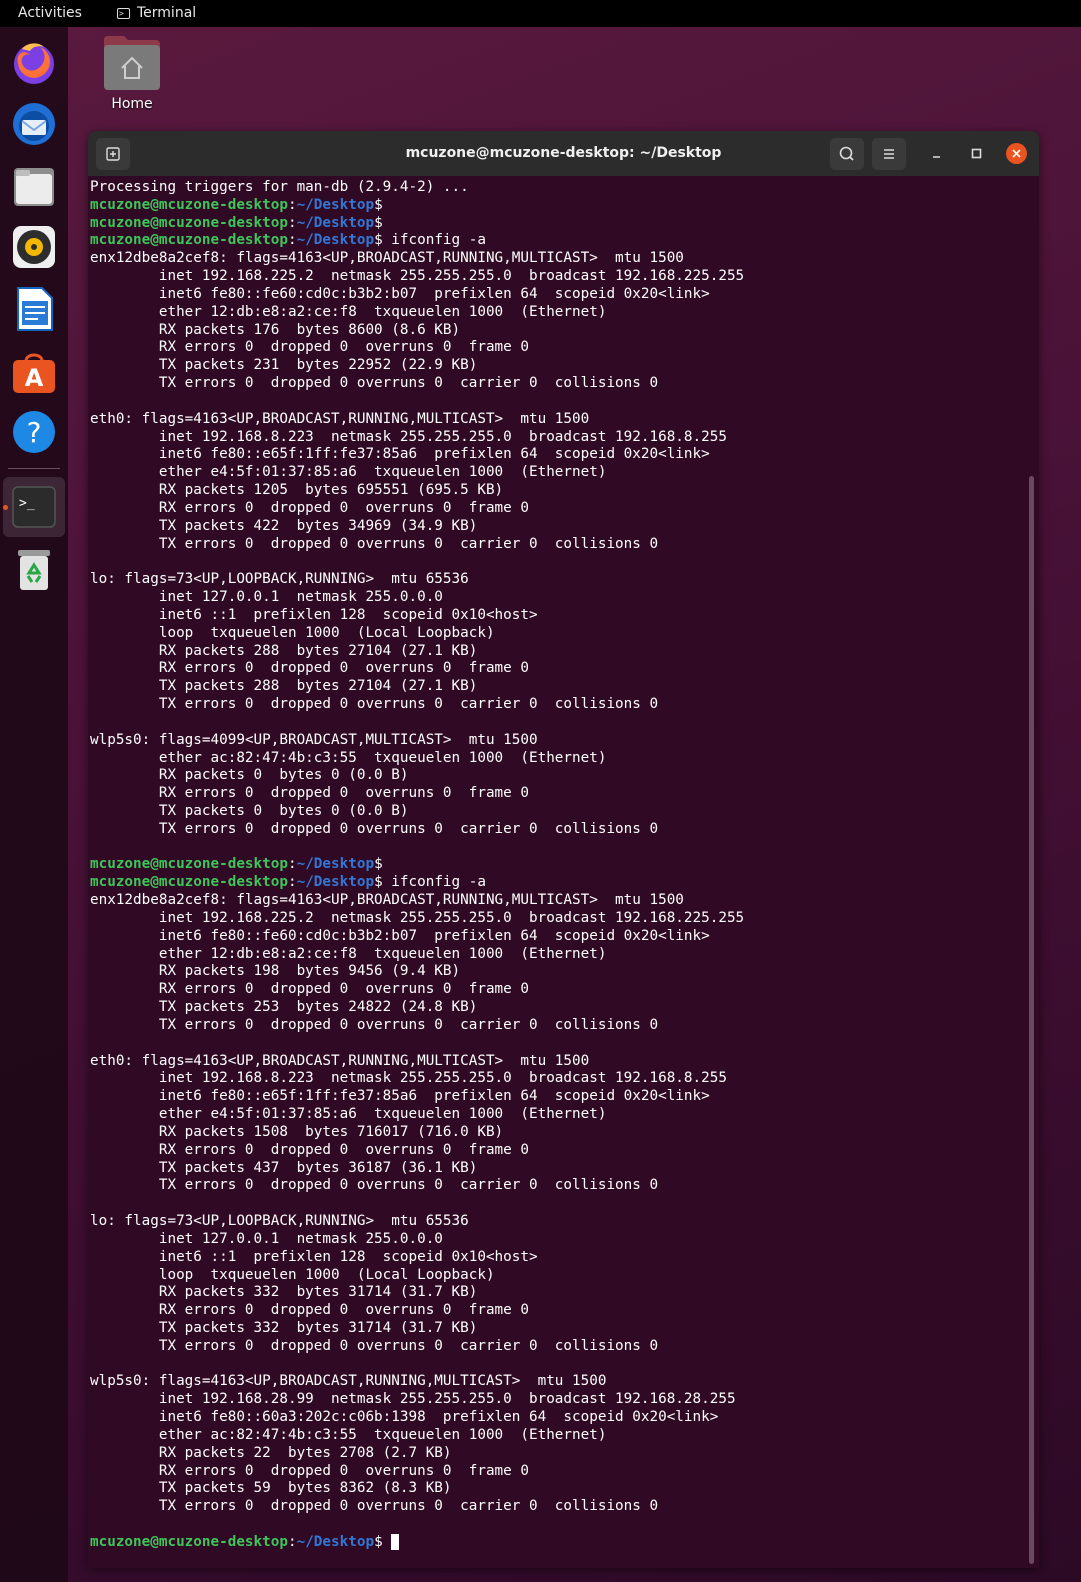 The height and width of the screenshot is (1582, 1081). Describe the element at coordinates (292, 1274) in the screenshot. I see `output-line: loop txqueuelen 1000 (Local Loopback)` at that location.